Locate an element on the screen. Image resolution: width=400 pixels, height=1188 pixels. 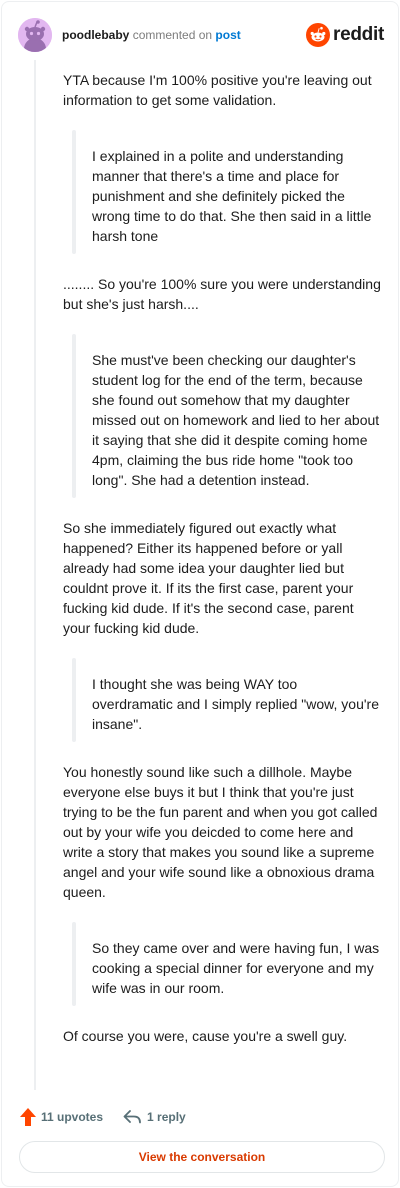
upvote-arrow-icon is located at coordinates (28, 1117).